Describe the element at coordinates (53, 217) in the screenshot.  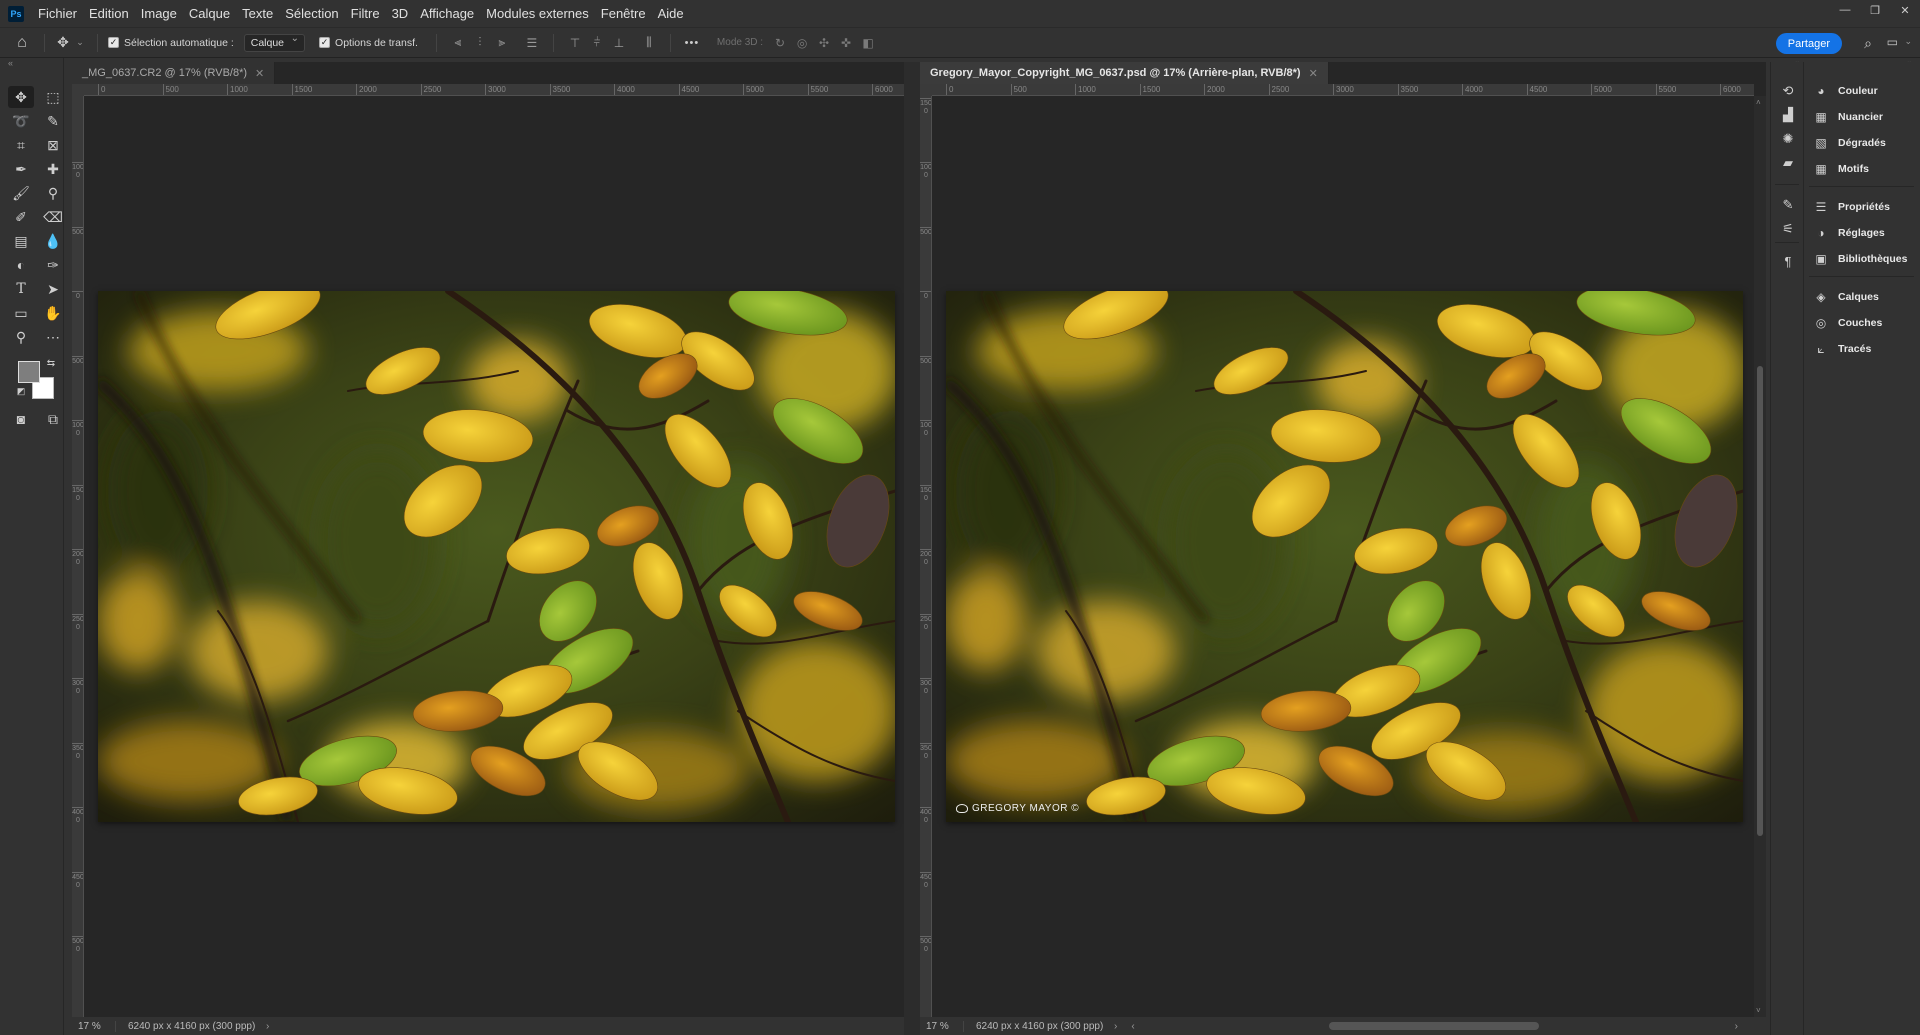
I see `eraser-icon: ⌫` at that location.